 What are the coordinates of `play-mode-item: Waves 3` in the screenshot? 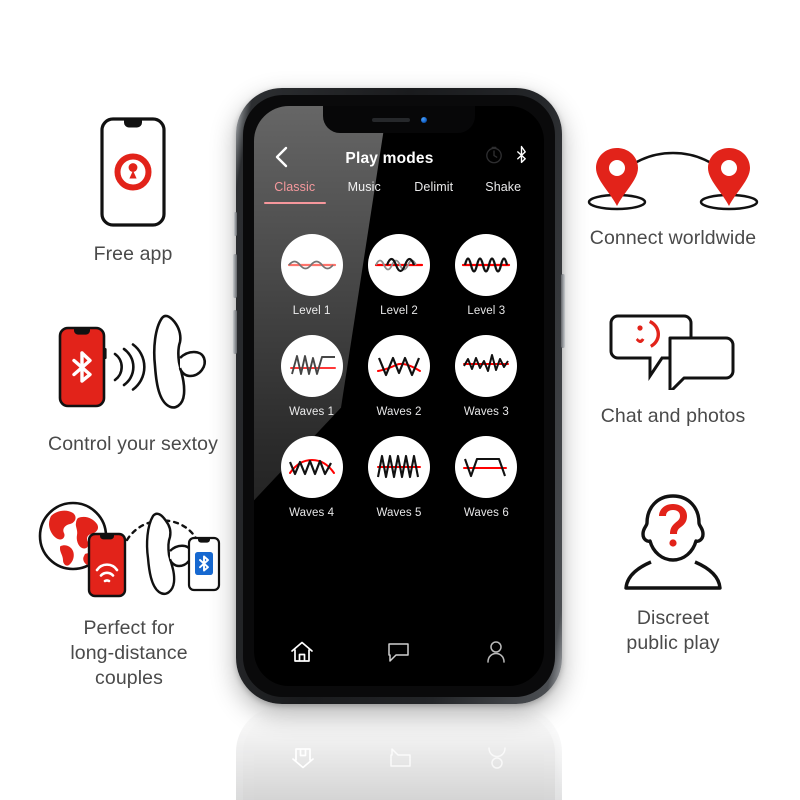 It's located at (486, 385).